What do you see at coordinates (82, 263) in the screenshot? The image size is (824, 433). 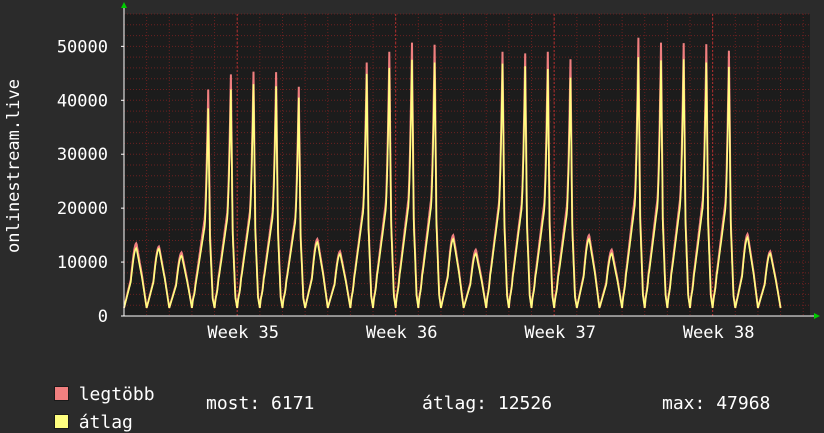 I see `y-tick-label: 10000` at bounding box center [82, 263].